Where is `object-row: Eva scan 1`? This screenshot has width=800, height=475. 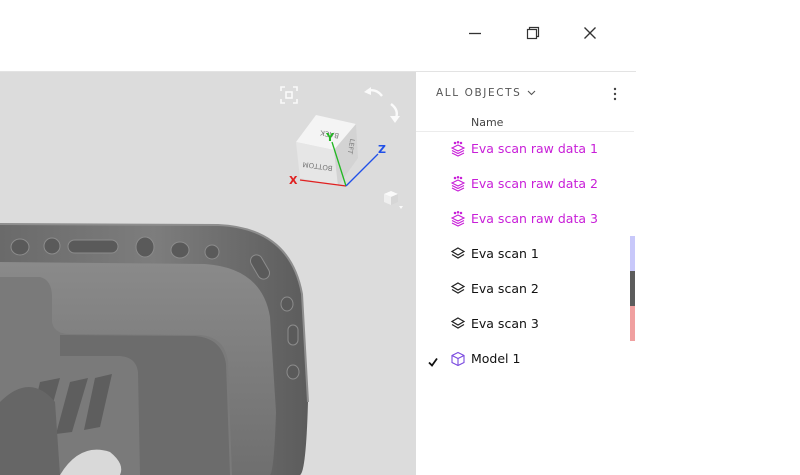
object-row: Eva scan 1 is located at coordinates (526, 253).